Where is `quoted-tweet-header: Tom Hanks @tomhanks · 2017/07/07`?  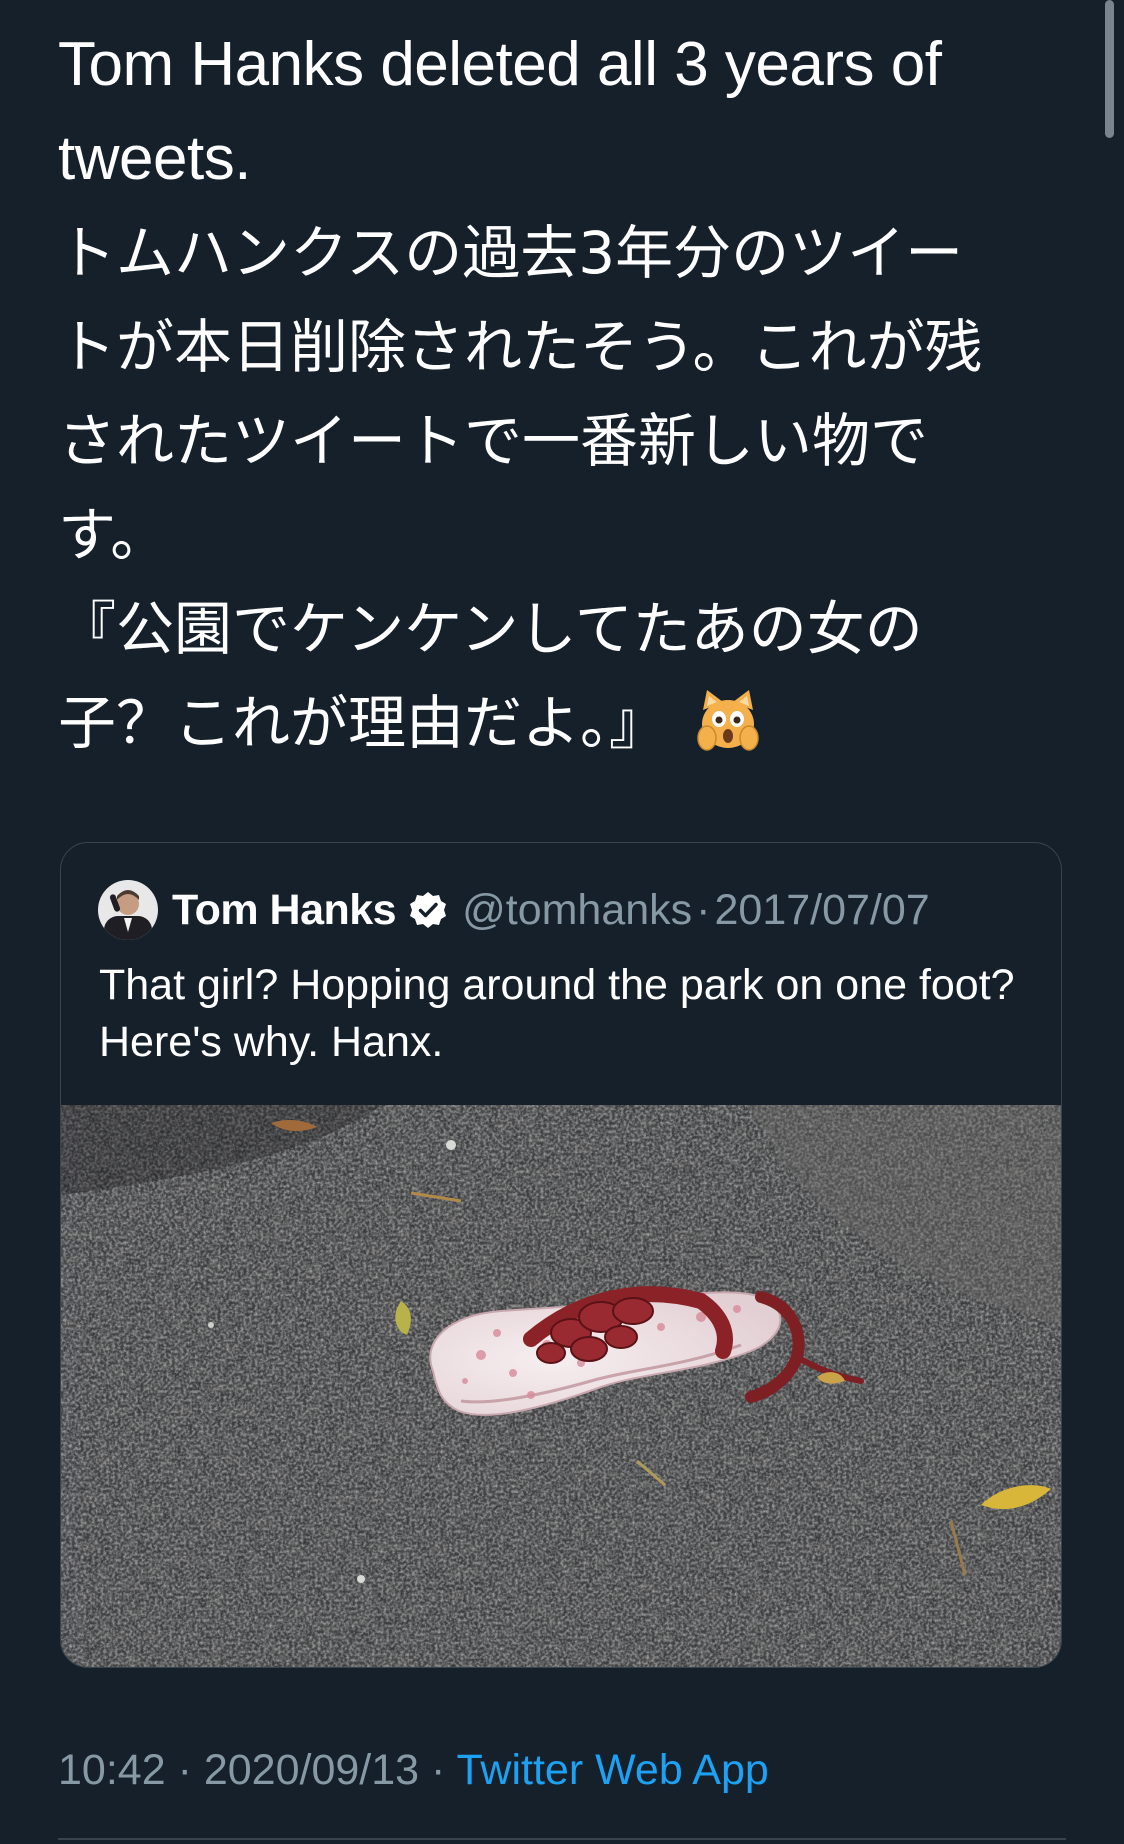 quoted-tweet-header: Tom Hanks @tomhanks · 2017/07/07 is located at coordinates (514, 910).